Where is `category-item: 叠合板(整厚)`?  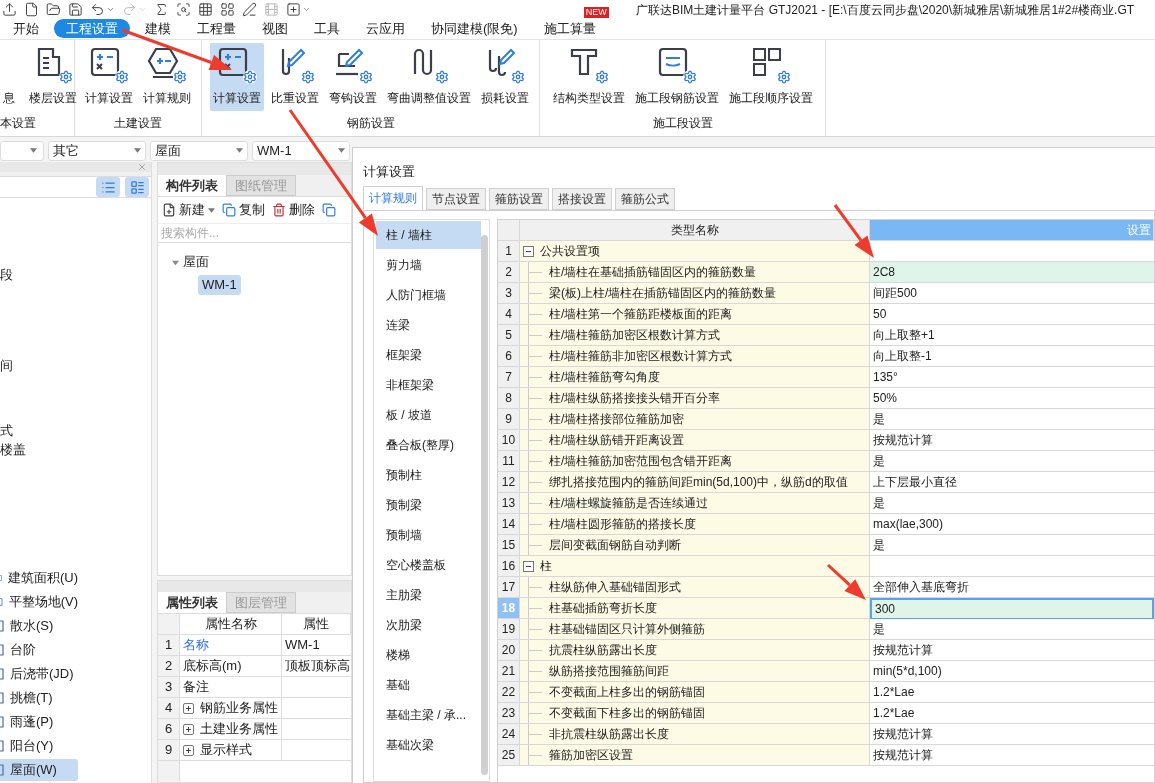 category-item: 叠合板(整厚) is located at coordinates (428, 445).